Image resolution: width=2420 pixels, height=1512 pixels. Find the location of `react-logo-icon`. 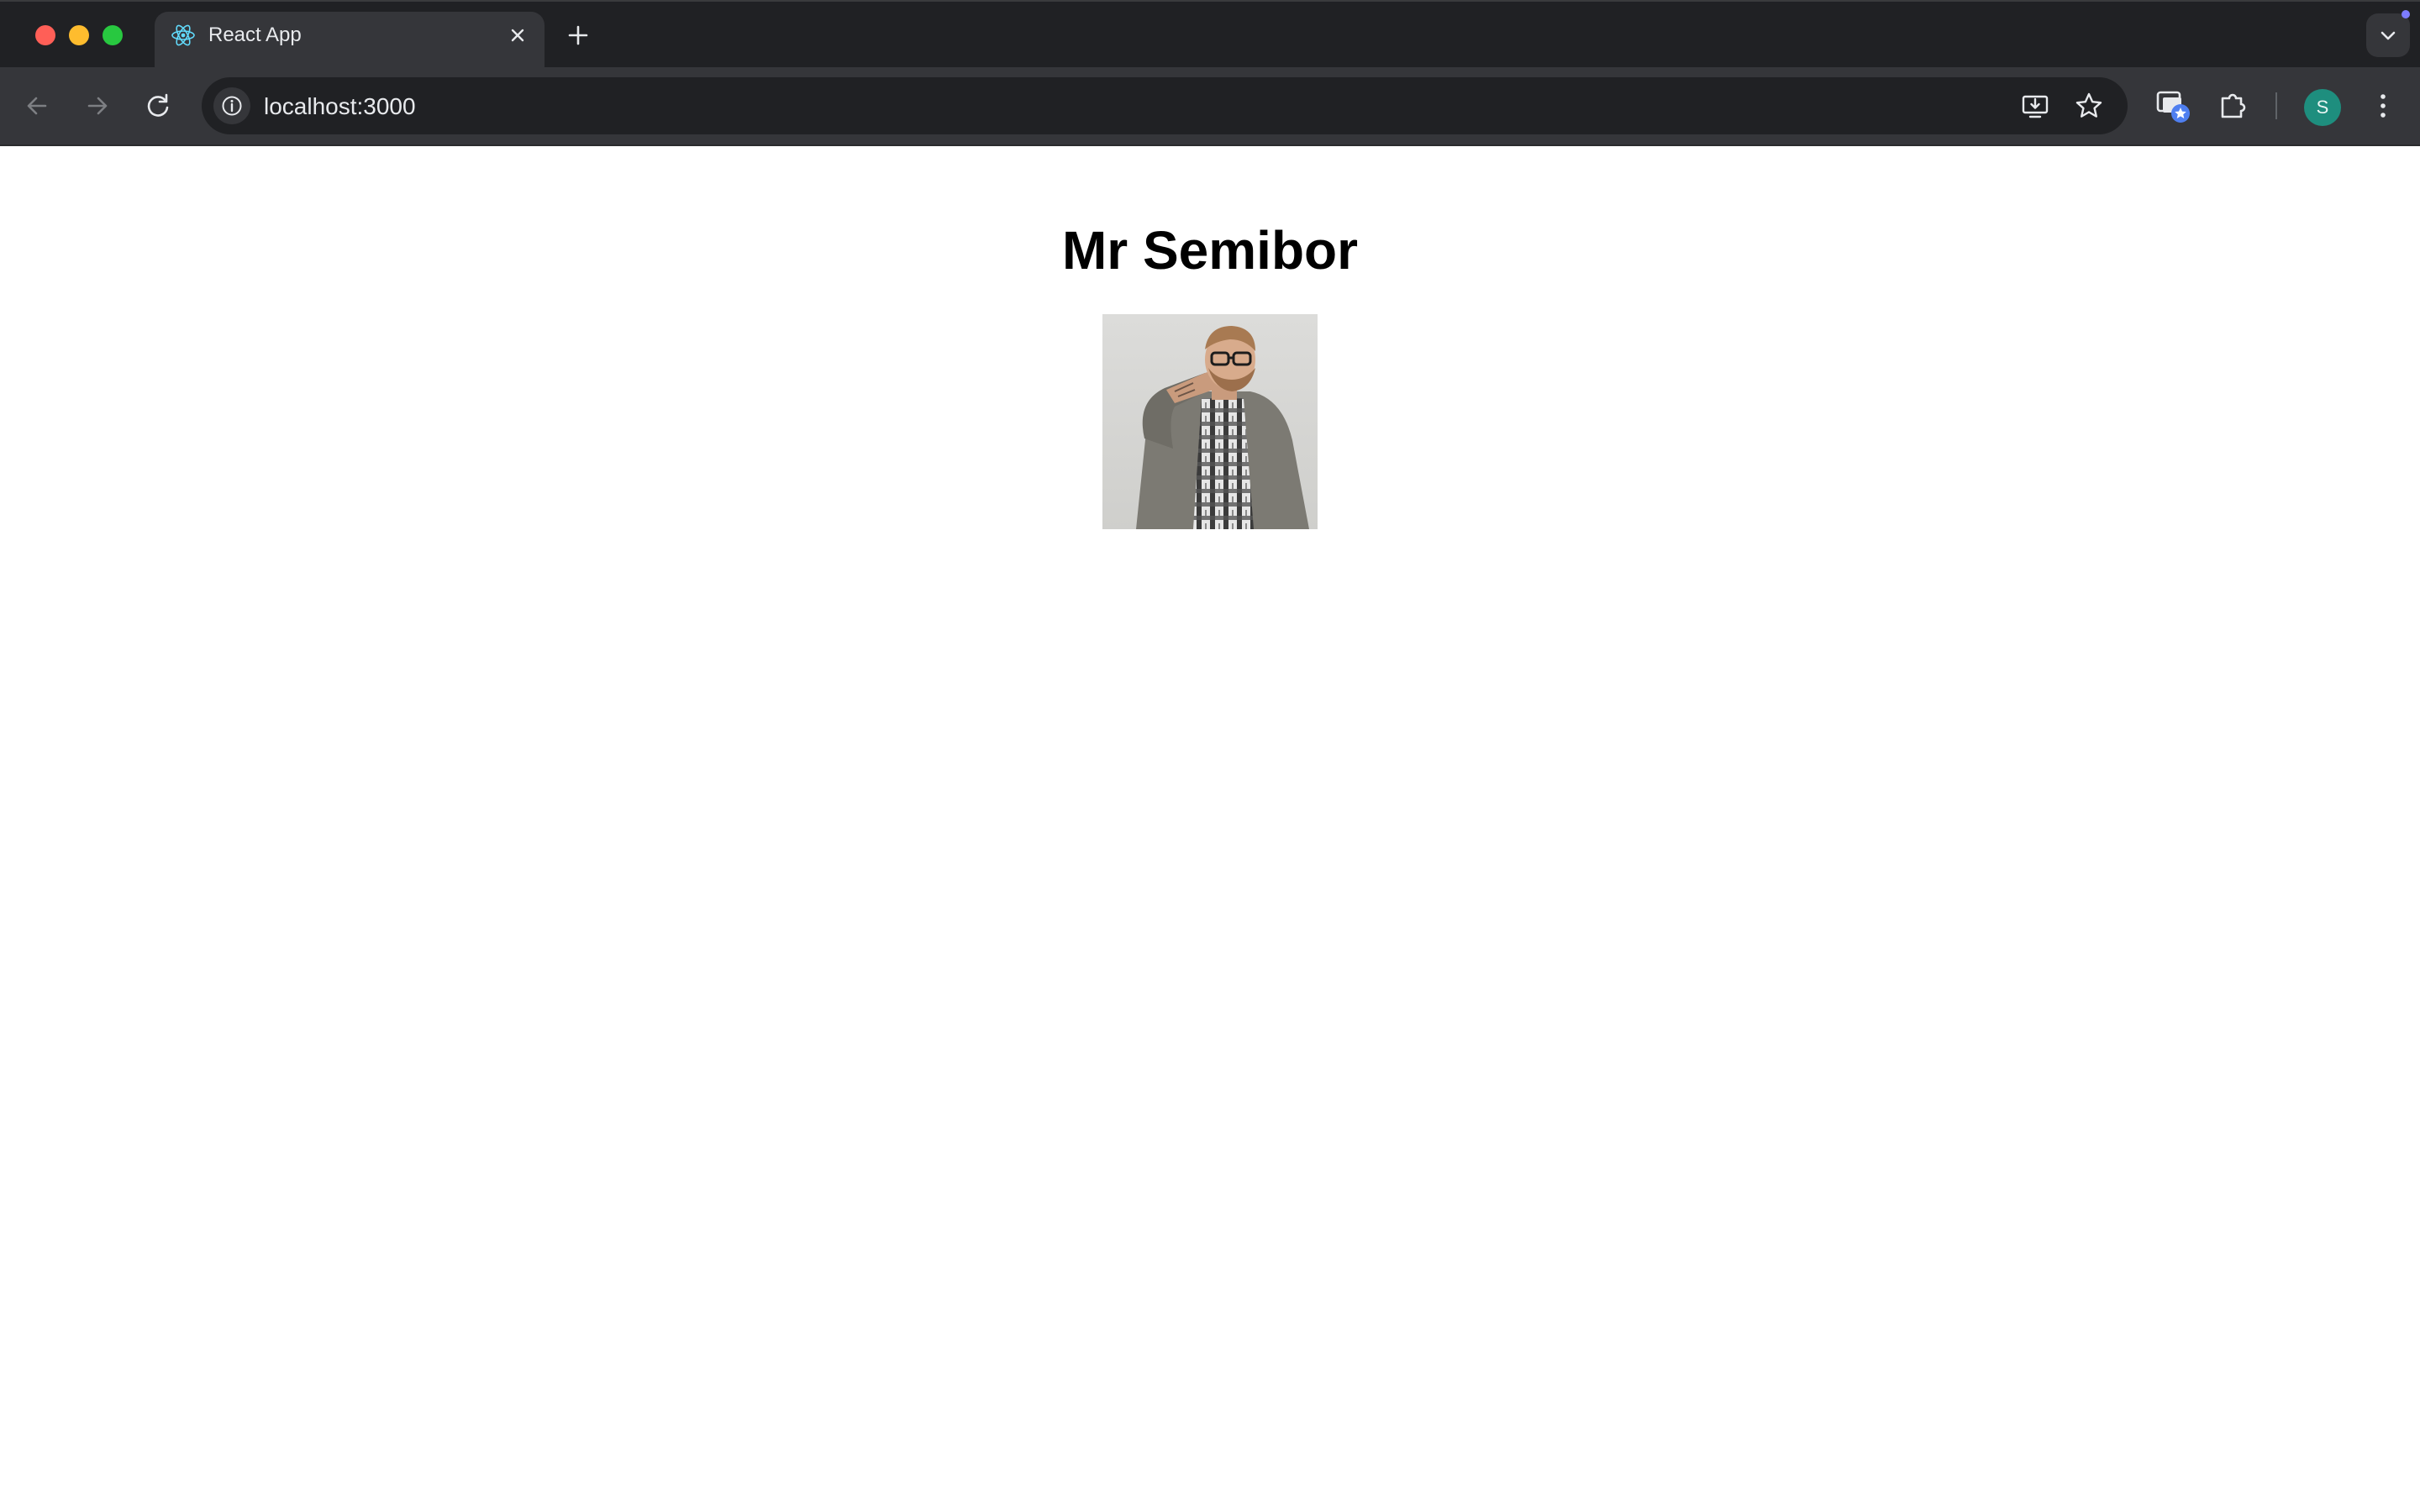

react-logo-icon is located at coordinates (183, 35).